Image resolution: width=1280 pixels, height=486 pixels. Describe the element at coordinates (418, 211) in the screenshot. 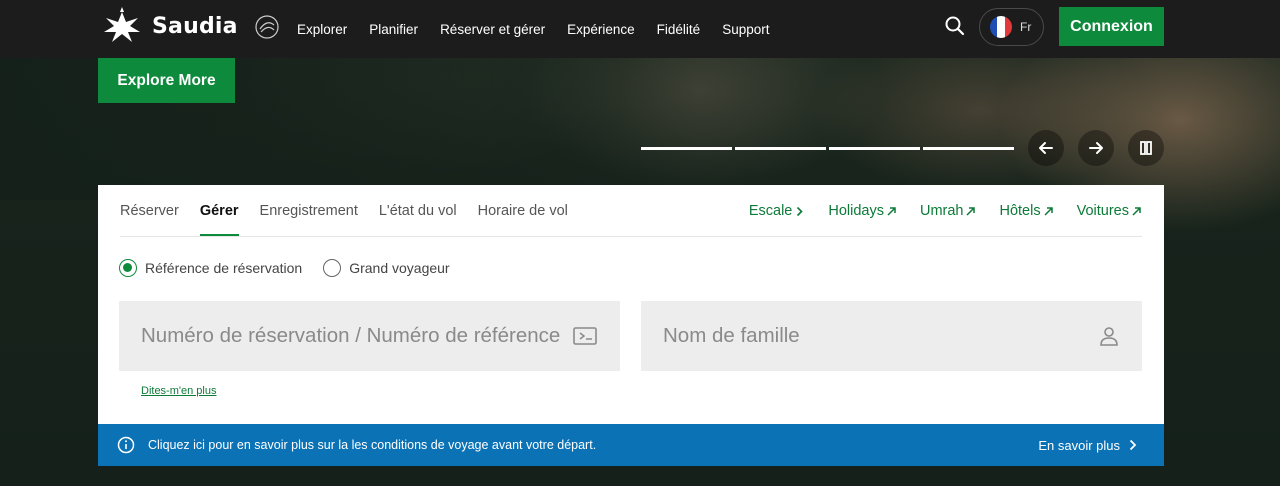

I see `tab-etat-du-vol: L'état du vol` at that location.